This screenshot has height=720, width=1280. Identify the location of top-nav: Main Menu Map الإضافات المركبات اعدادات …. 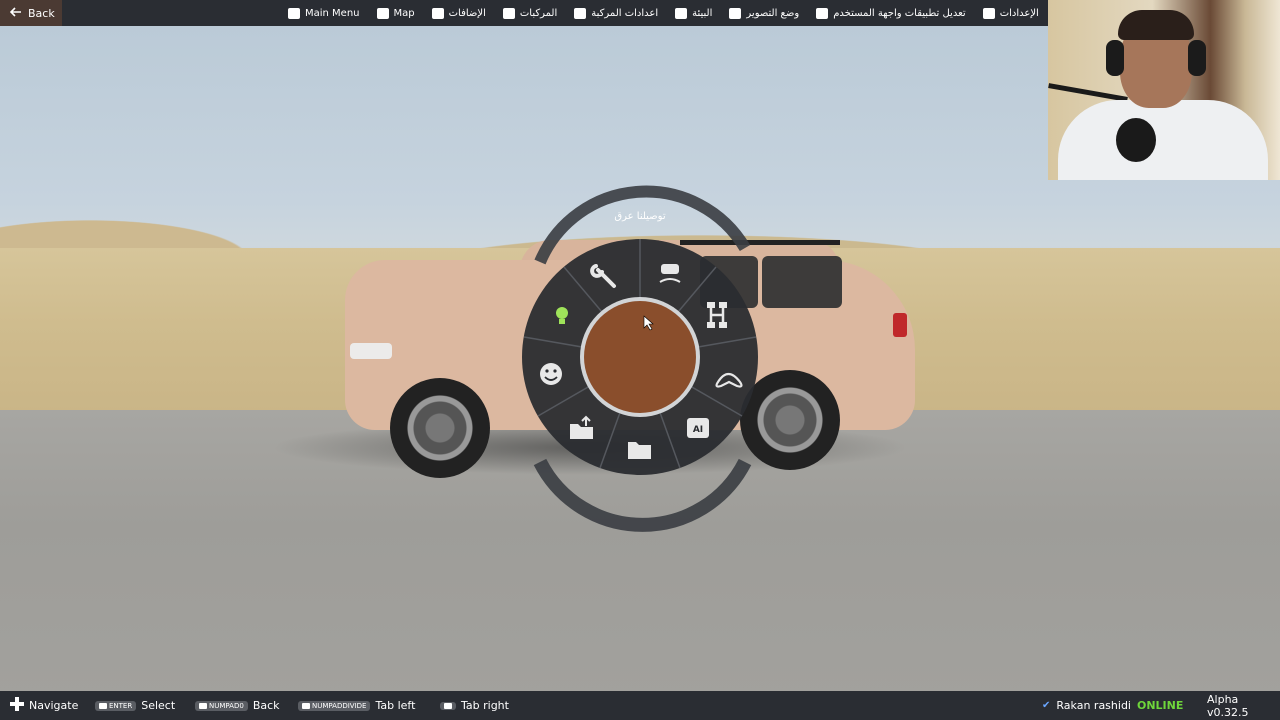
(663, 13).